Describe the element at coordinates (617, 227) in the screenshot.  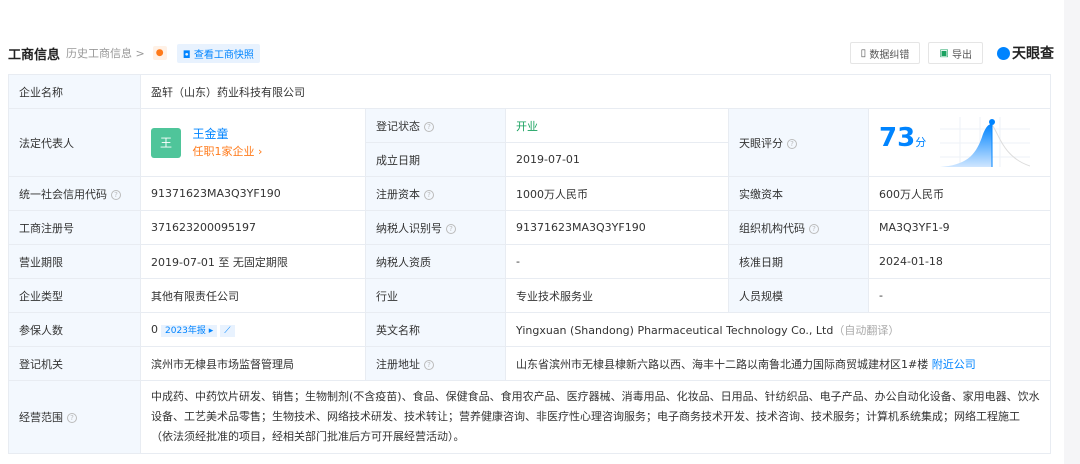
I see `tax-value: 91371623MA3Q3YF190` at that location.